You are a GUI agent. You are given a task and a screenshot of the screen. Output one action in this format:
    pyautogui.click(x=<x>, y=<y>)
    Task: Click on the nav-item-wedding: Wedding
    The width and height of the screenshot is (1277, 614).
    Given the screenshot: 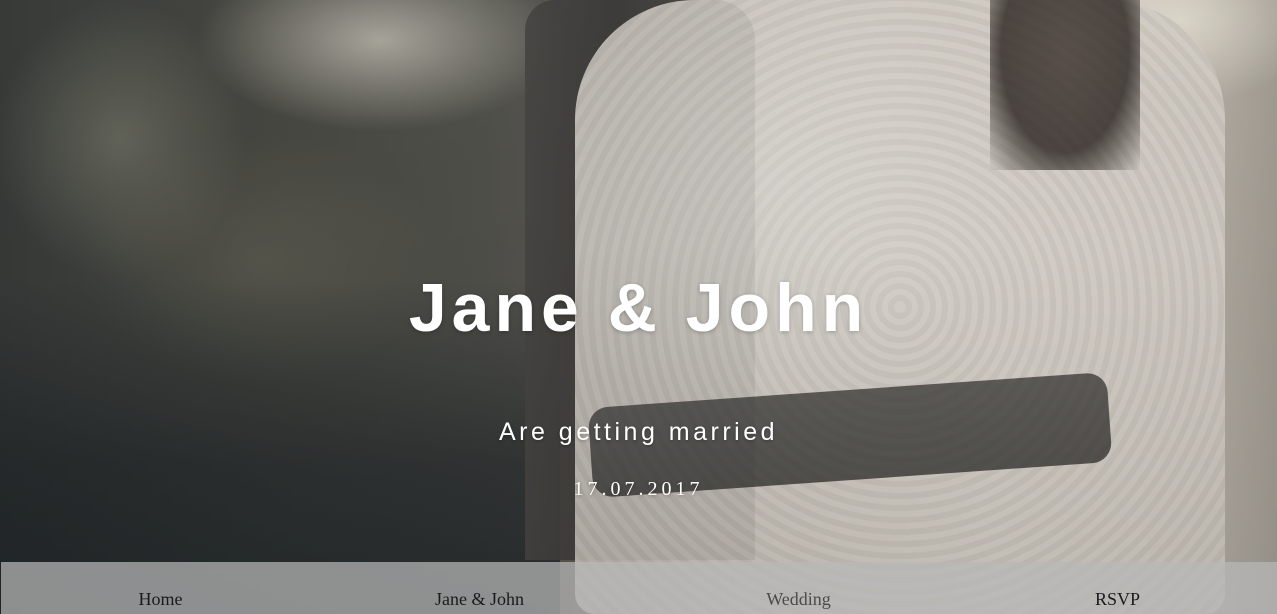 What is the action you would take?
    pyautogui.click(x=798, y=588)
    